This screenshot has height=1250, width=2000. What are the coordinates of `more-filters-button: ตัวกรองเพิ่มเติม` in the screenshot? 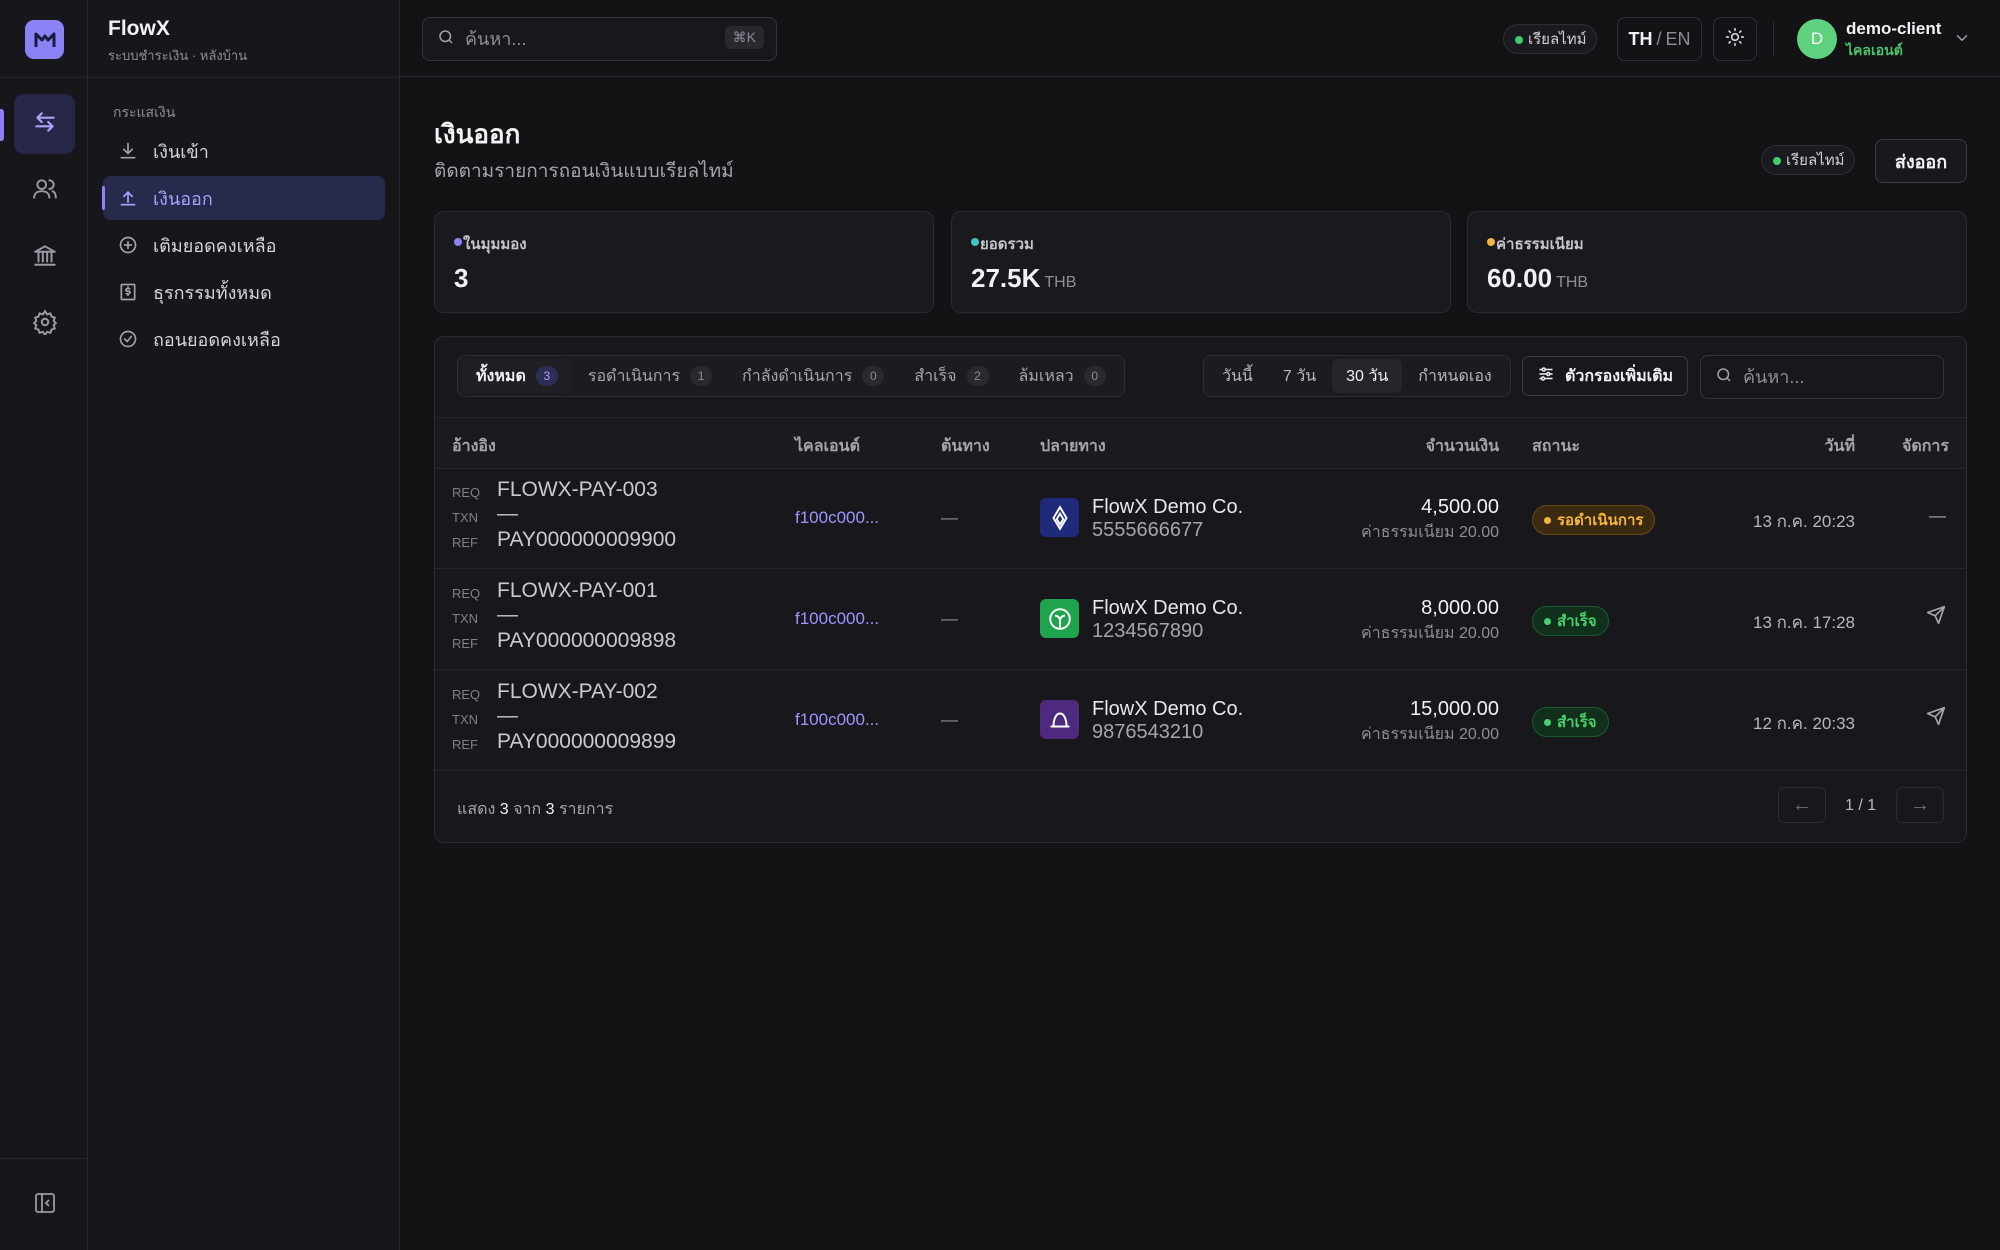 It's located at (1605, 376).